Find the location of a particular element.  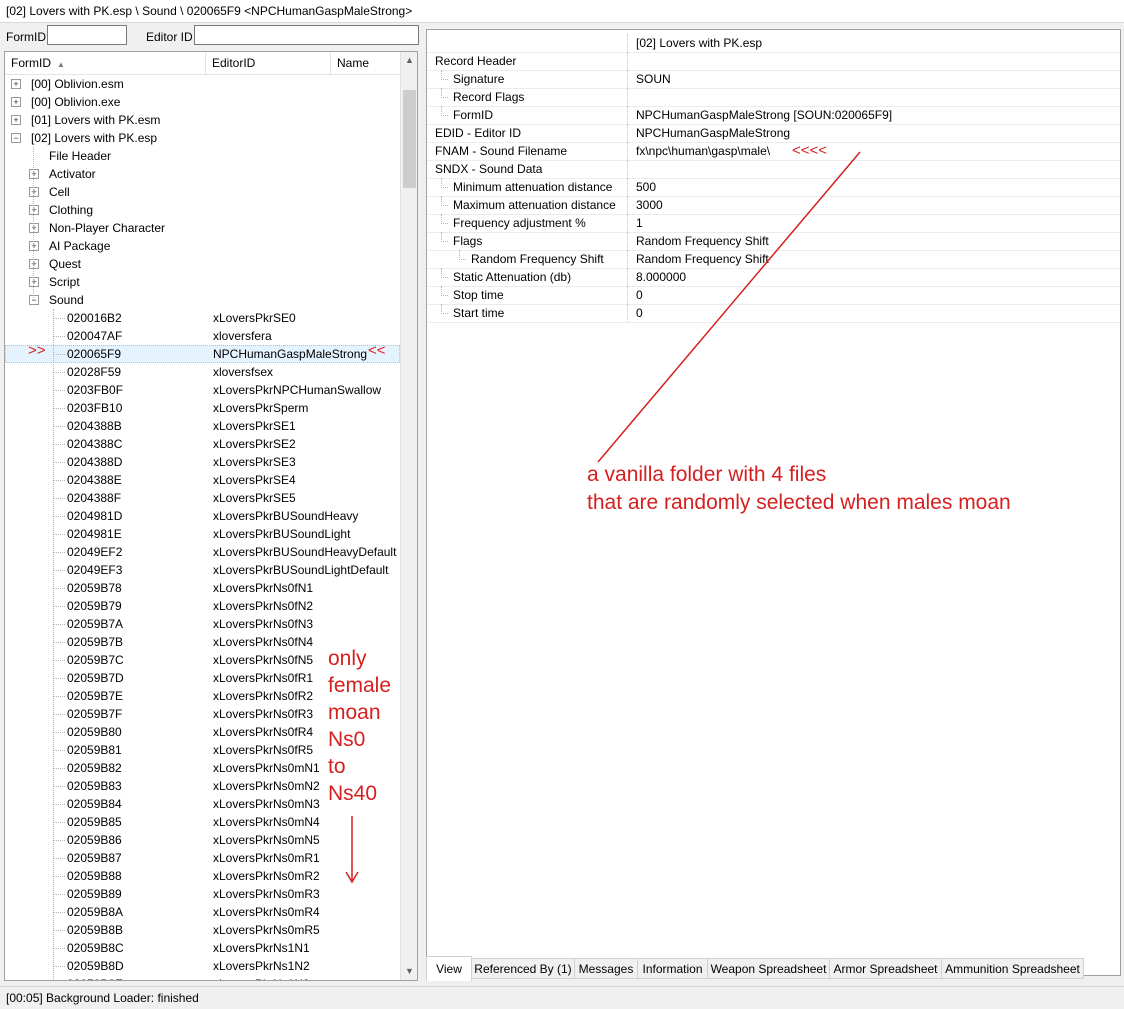

annotation-female-note: only female moan Ns0 to Ns40 is located at coordinates (360, 726).